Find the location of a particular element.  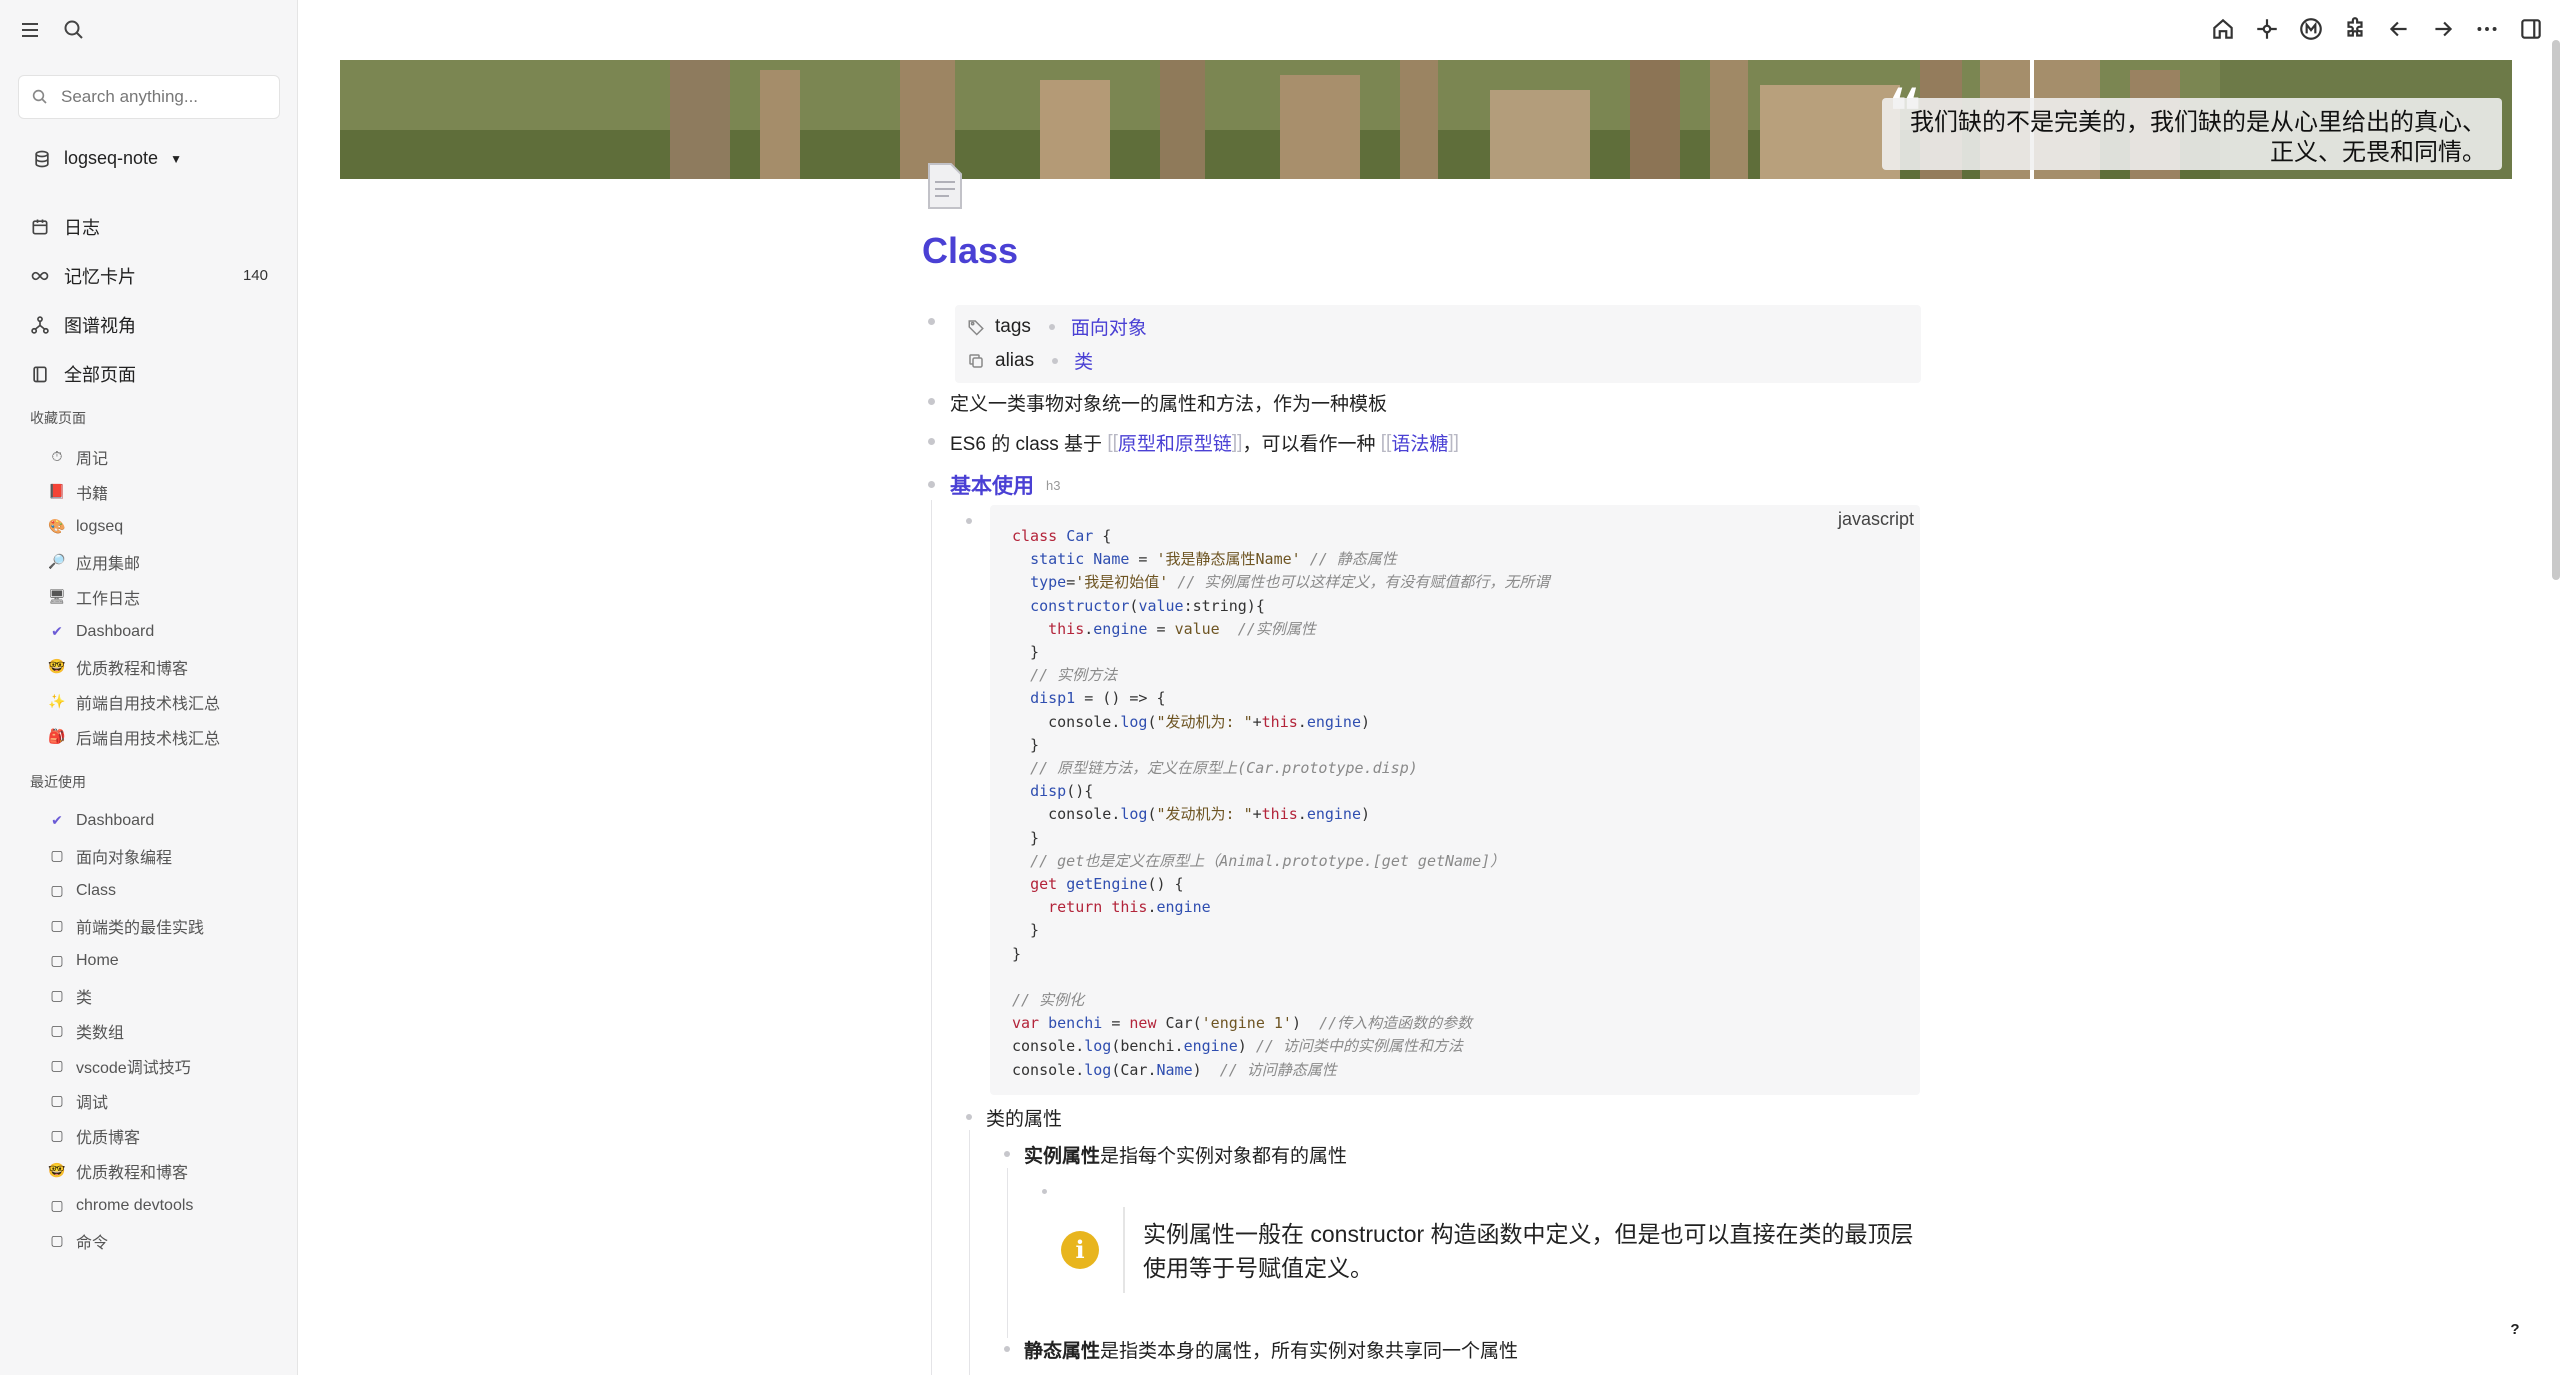

sidebar-item-label: 全部页面 is located at coordinates (100, 374).